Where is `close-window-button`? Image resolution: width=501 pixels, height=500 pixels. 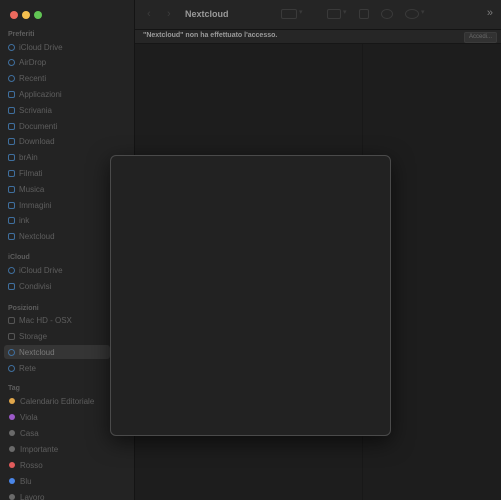 close-window-button is located at coordinates (14, 15).